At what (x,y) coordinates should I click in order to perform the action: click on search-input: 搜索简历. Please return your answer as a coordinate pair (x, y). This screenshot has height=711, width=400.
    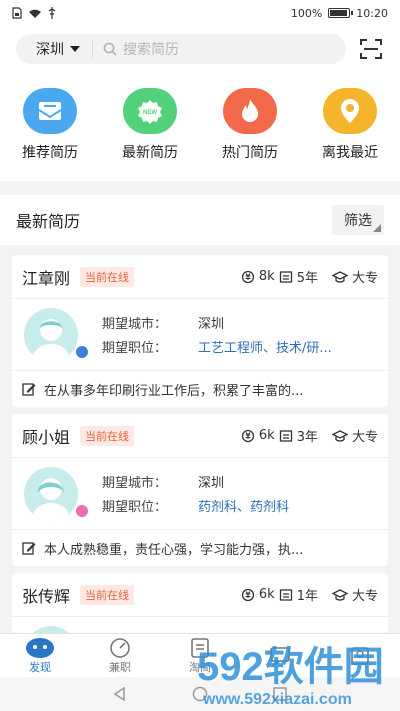
    Looking at the image, I should click on (136, 49).